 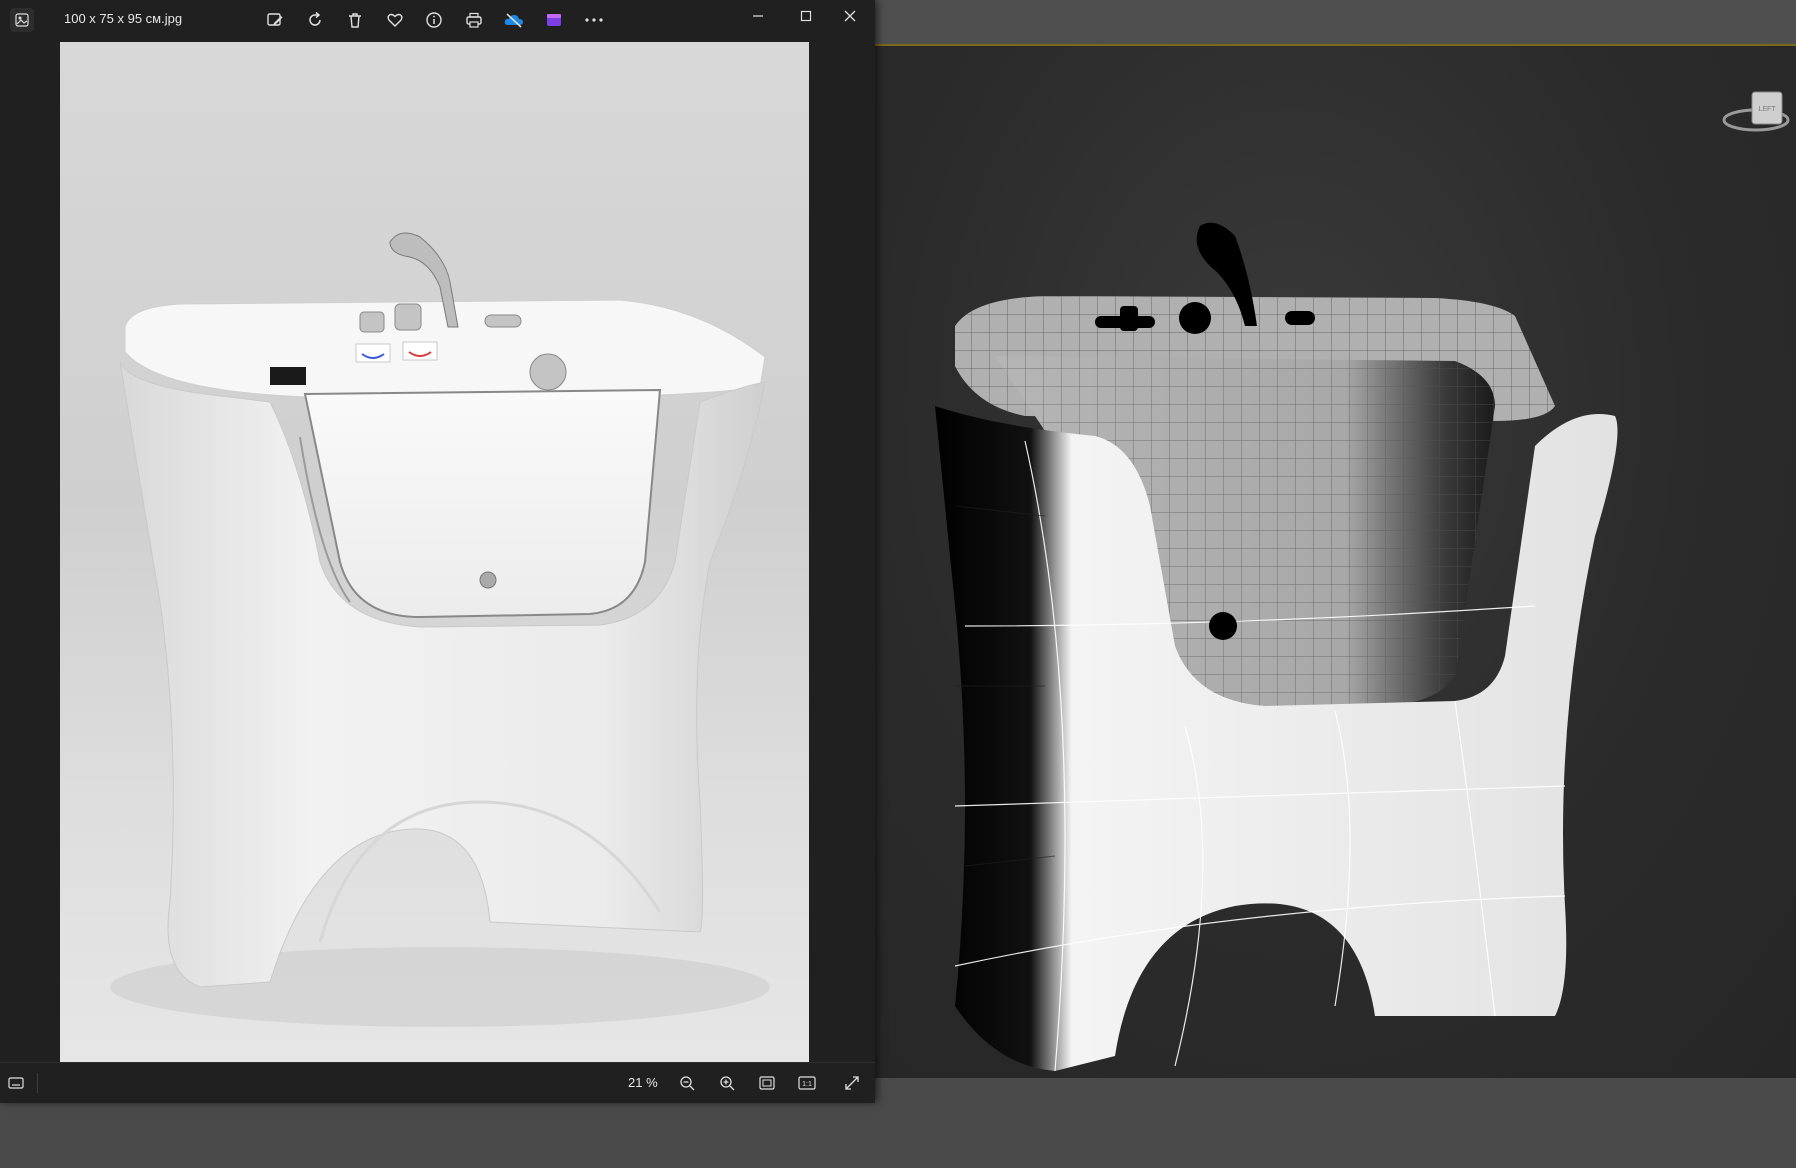 I want to click on view-cube: LEFT, so click(x=1755, y=114).